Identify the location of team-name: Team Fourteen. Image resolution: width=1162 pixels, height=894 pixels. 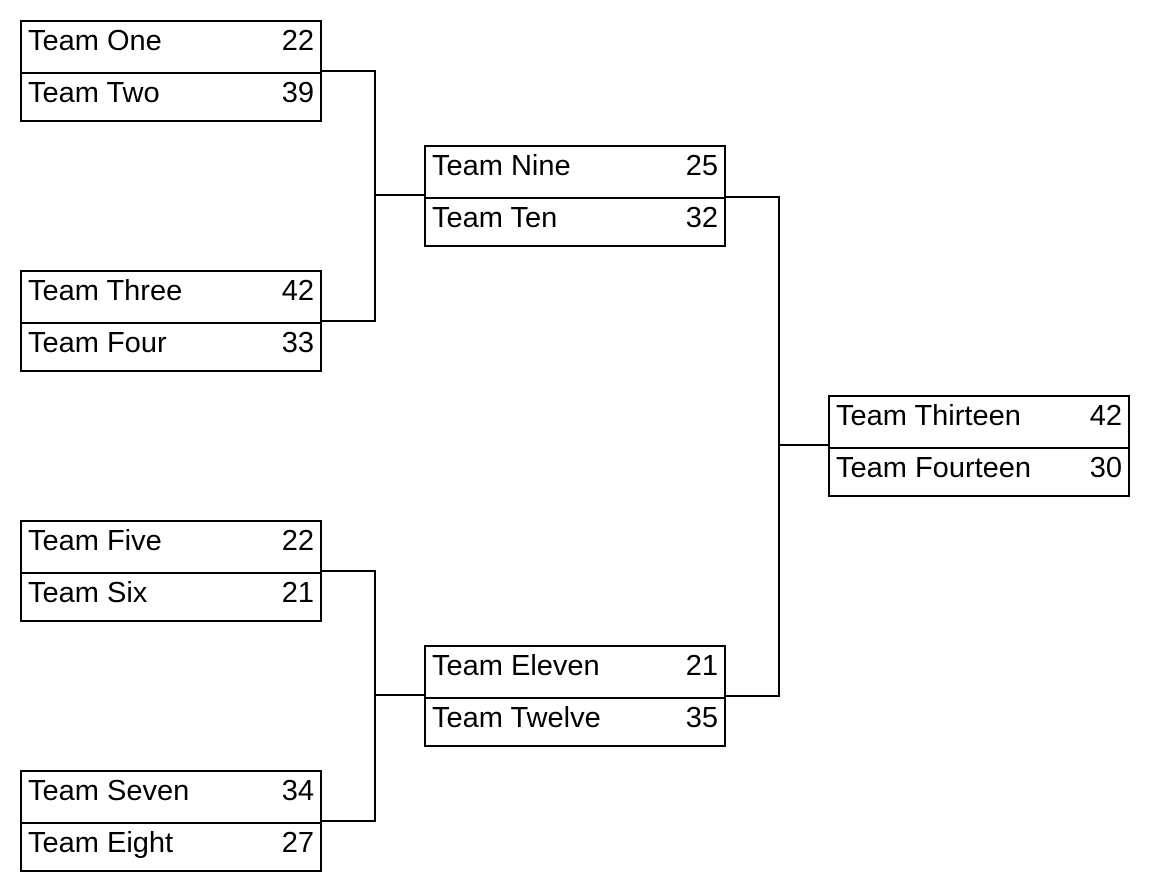
(934, 468).